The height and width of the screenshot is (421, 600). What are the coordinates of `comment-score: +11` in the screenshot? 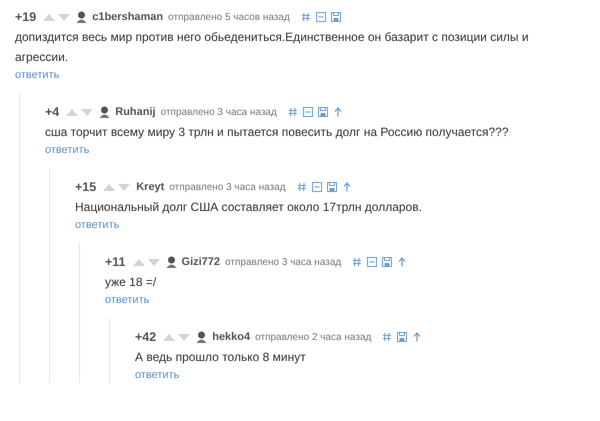 It's located at (115, 262).